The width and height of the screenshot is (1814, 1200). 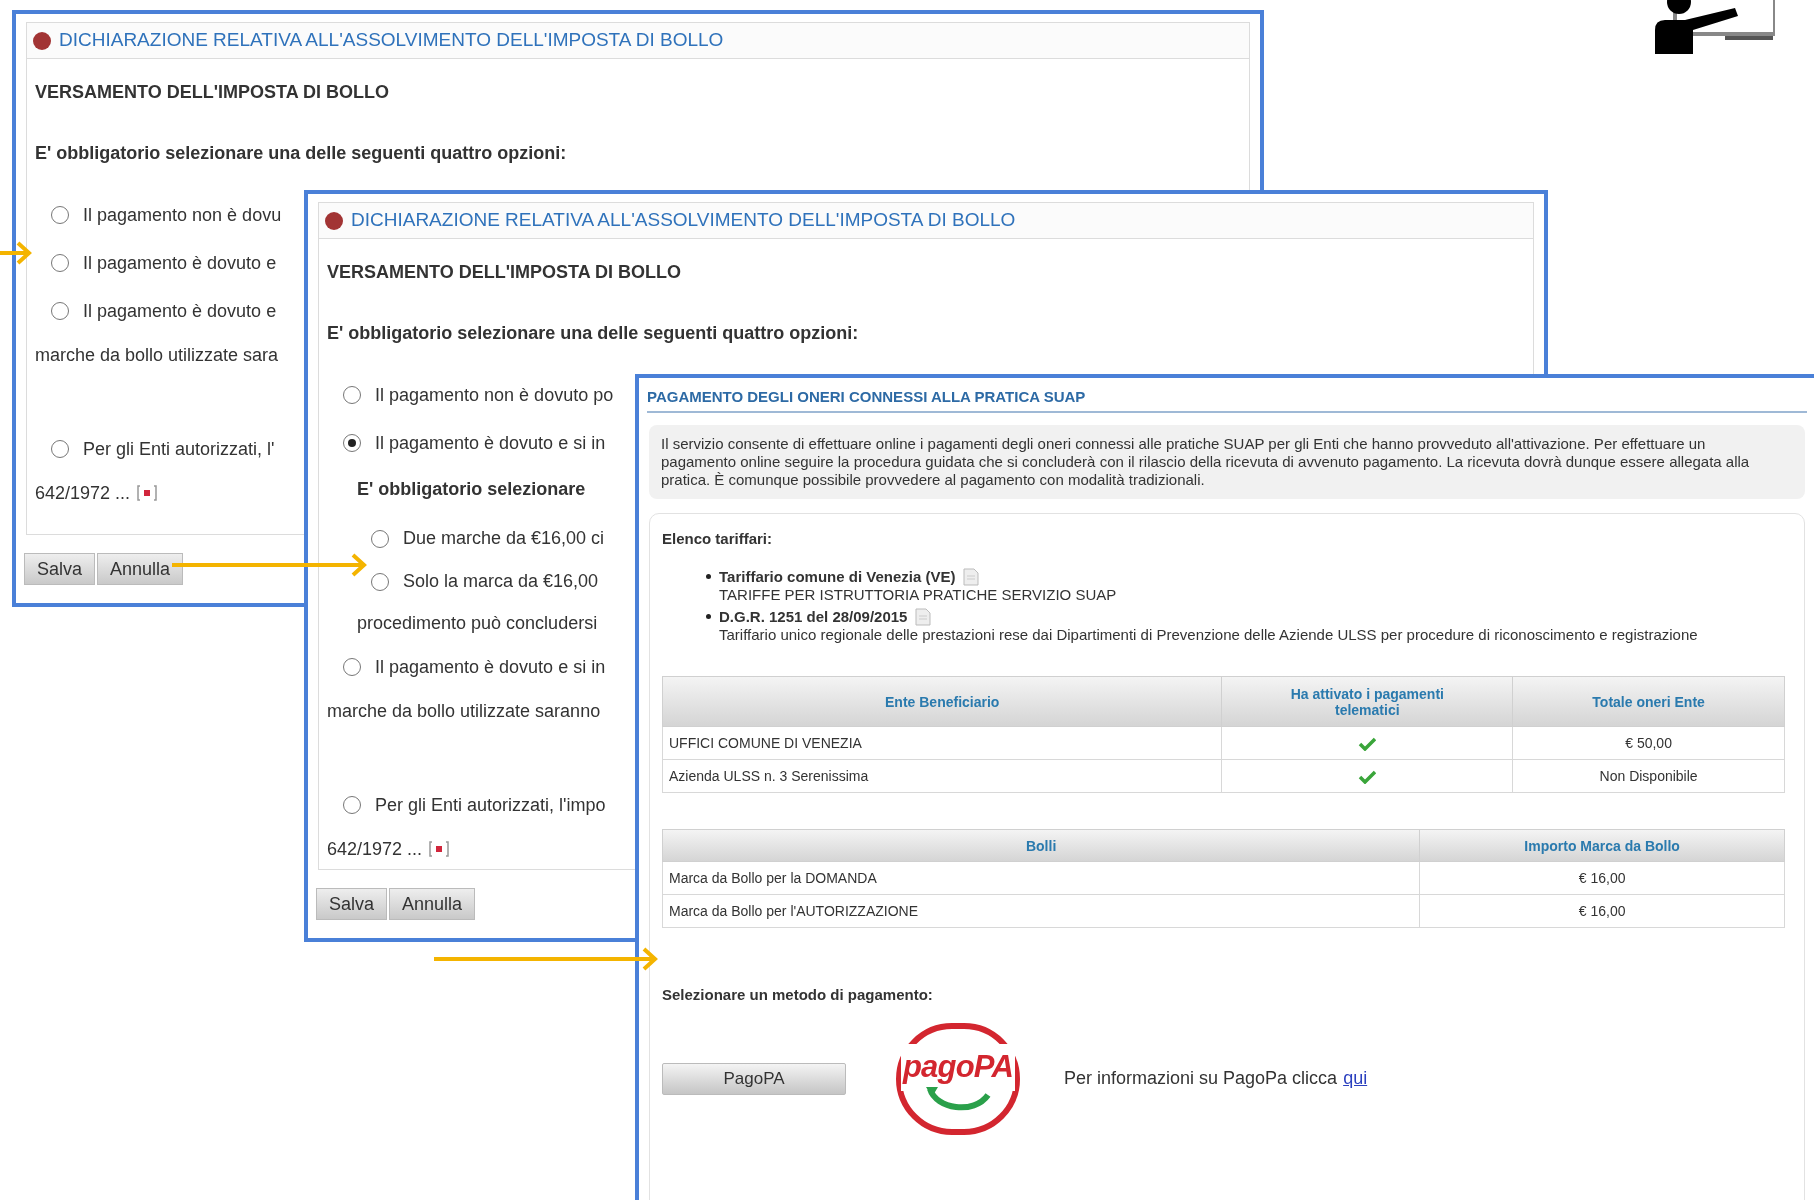 What do you see at coordinates (504, 538) in the screenshot?
I see `option-label: Due marche da €16,00 ci` at bounding box center [504, 538].